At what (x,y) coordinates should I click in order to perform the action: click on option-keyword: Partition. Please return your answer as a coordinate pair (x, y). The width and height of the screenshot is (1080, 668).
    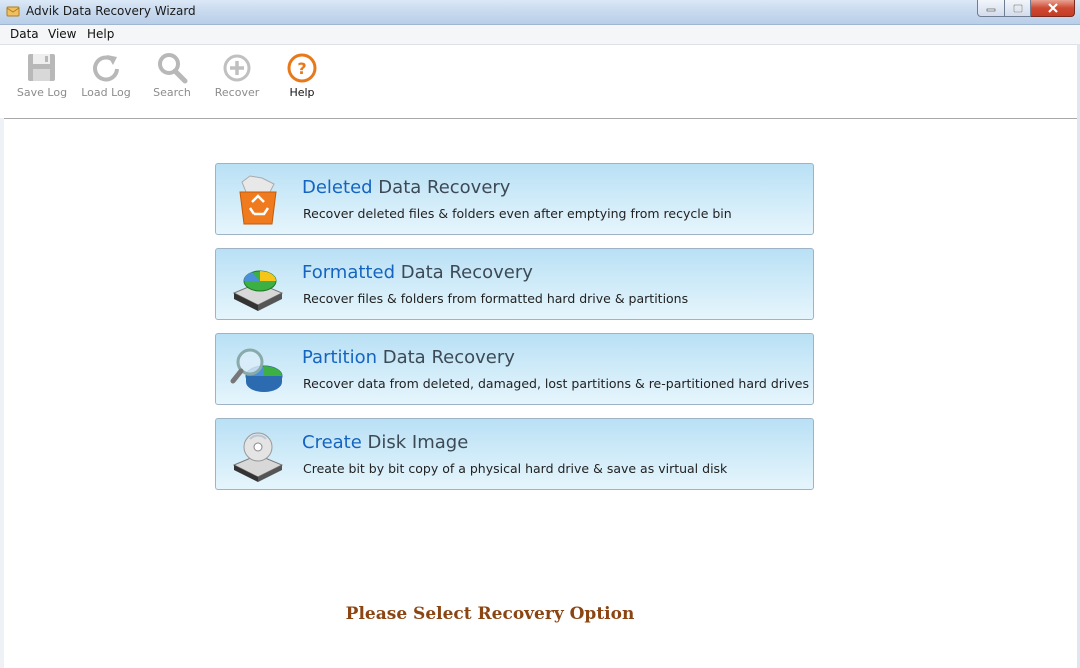
    Looking at the image, I should click on (340, 357).